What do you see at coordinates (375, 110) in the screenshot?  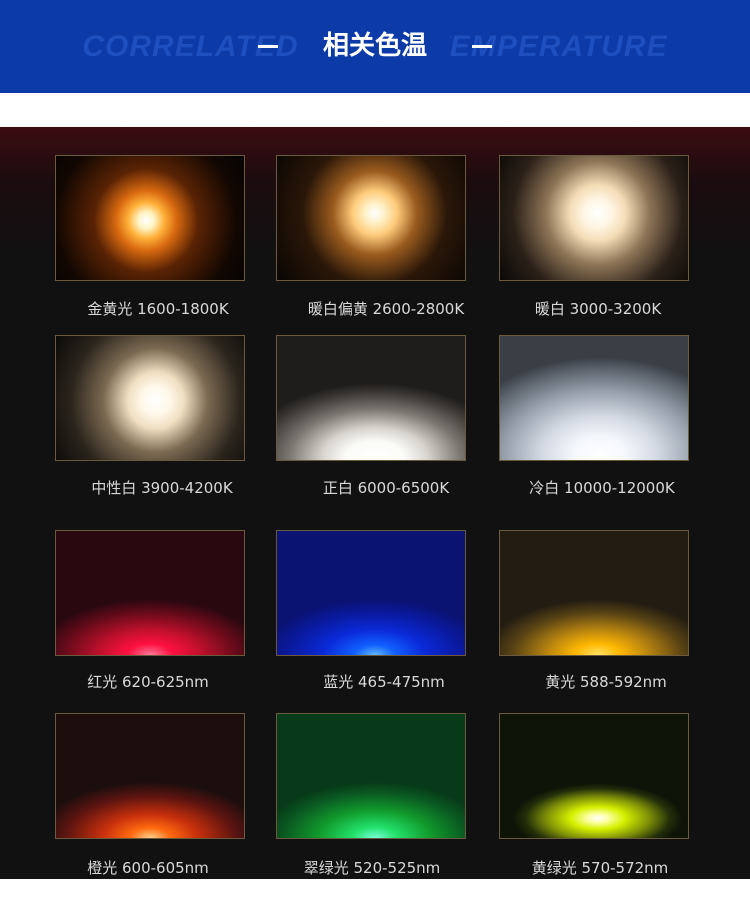 I see `banner-spacer` at bounding box center [375, 110].